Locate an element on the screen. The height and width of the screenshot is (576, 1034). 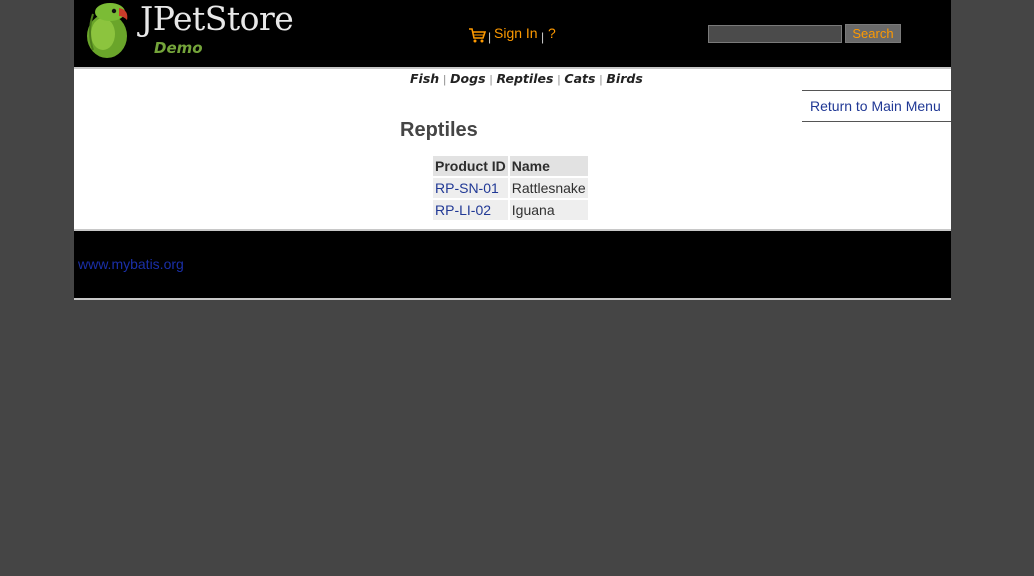
logo-subtitle: Demo is located at coordinates (178, 48).